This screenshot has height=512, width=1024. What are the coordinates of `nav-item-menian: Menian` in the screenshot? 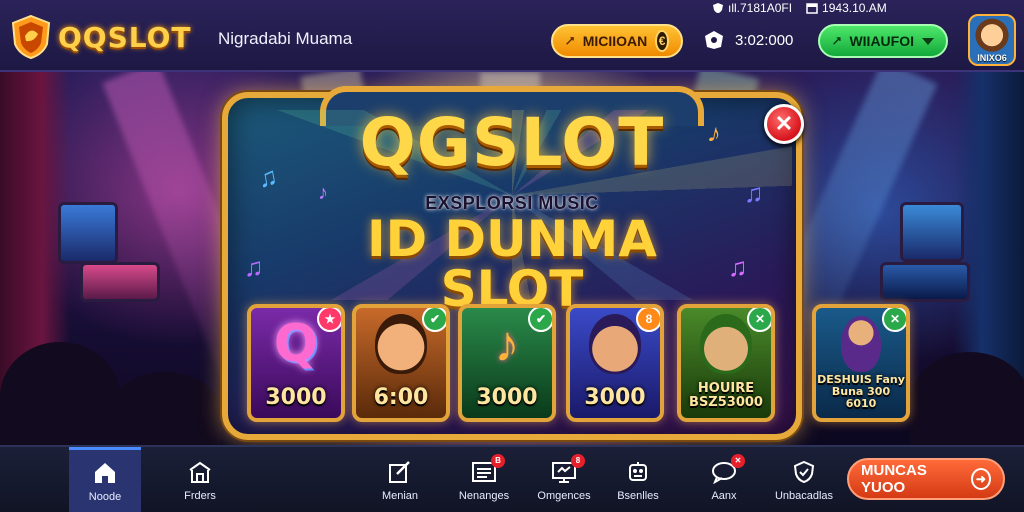 It's located at (400, 479).